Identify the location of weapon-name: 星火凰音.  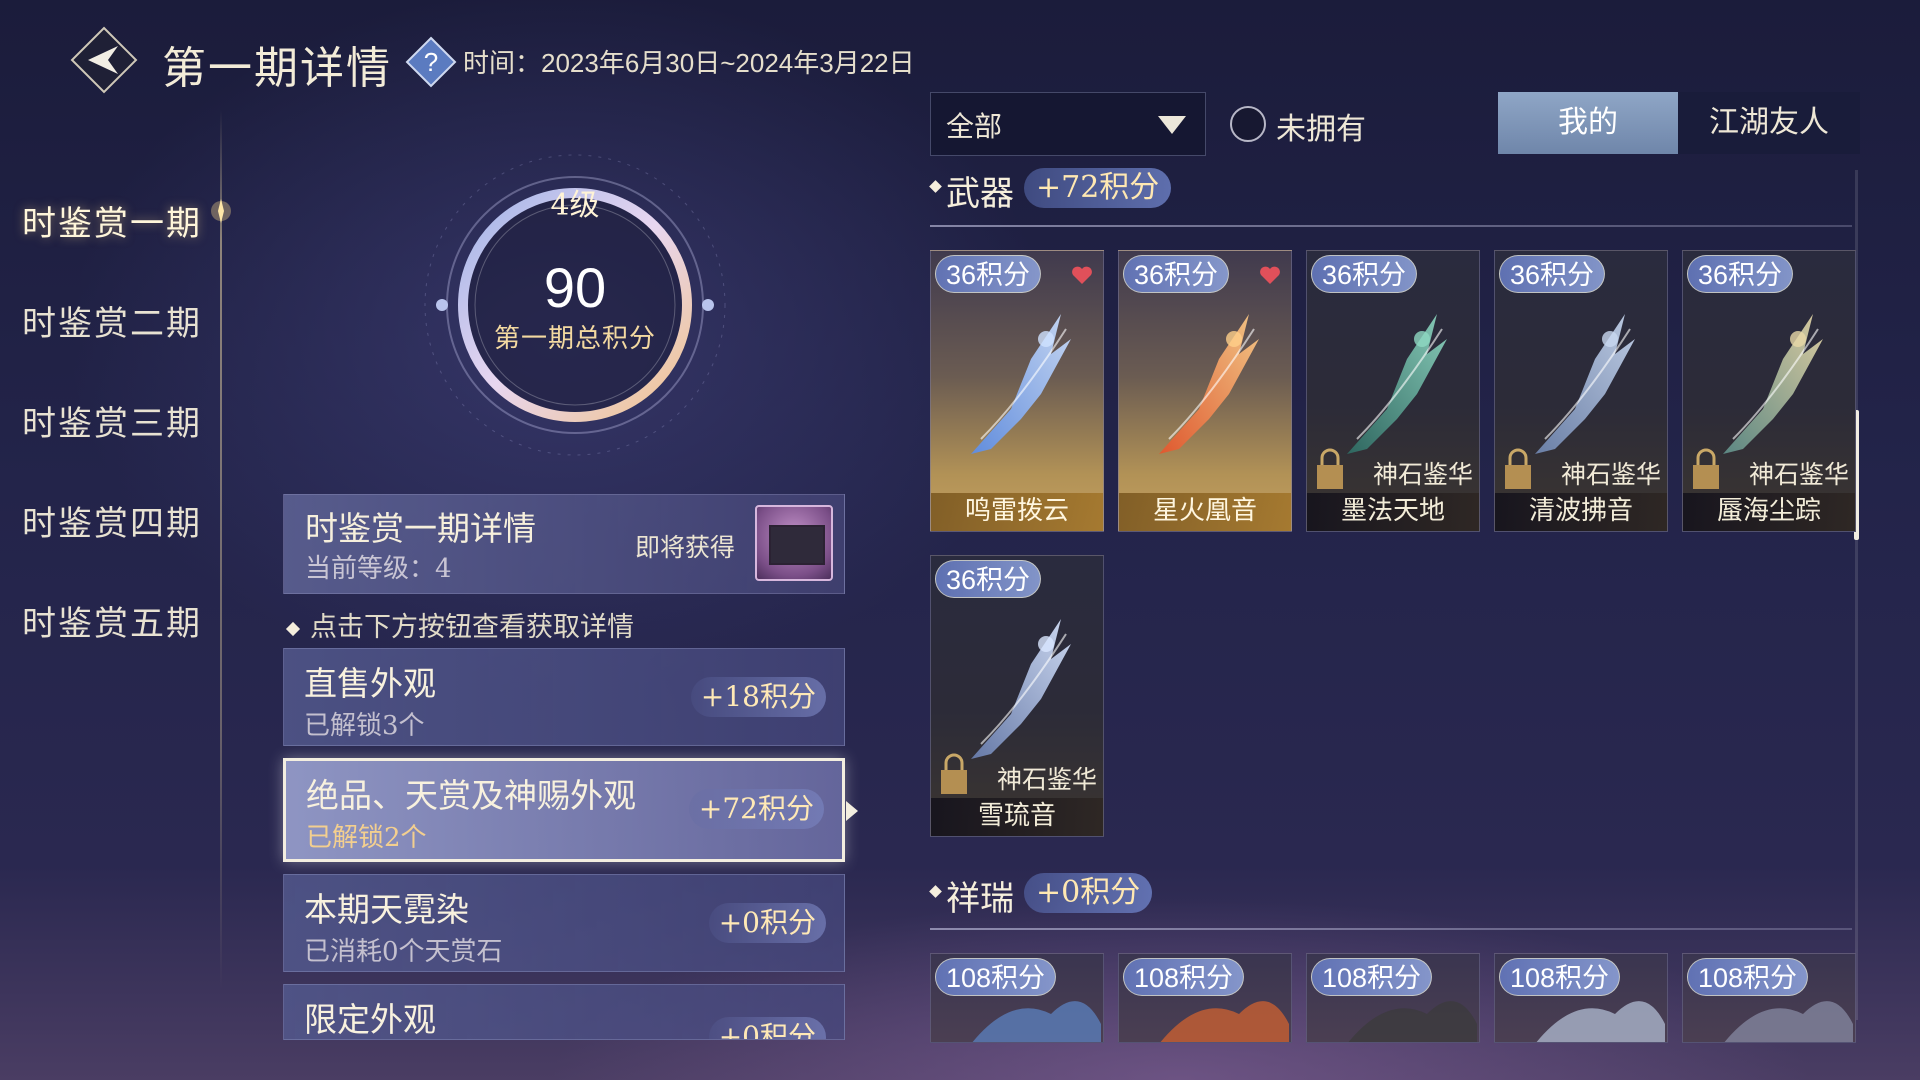
(1205, 512).